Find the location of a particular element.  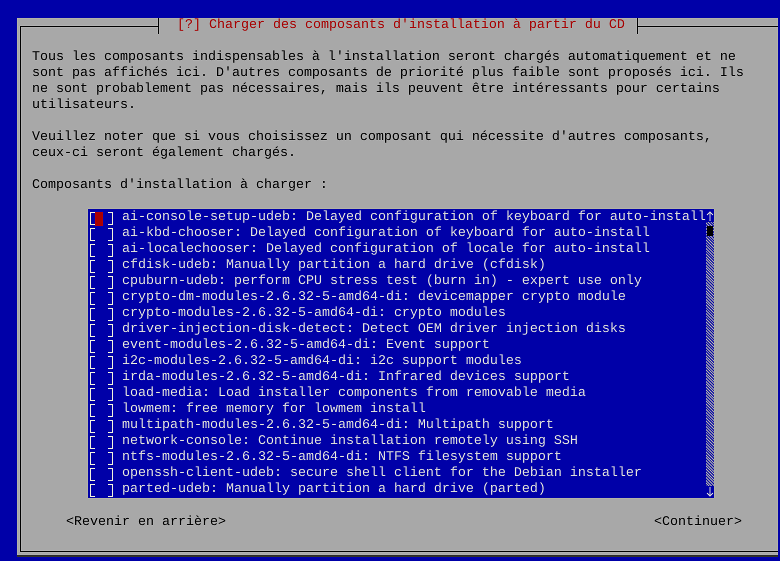

item-label: event-modules-2.6.32-5-amd64-di: Event support is located at coordinates (306, 346).